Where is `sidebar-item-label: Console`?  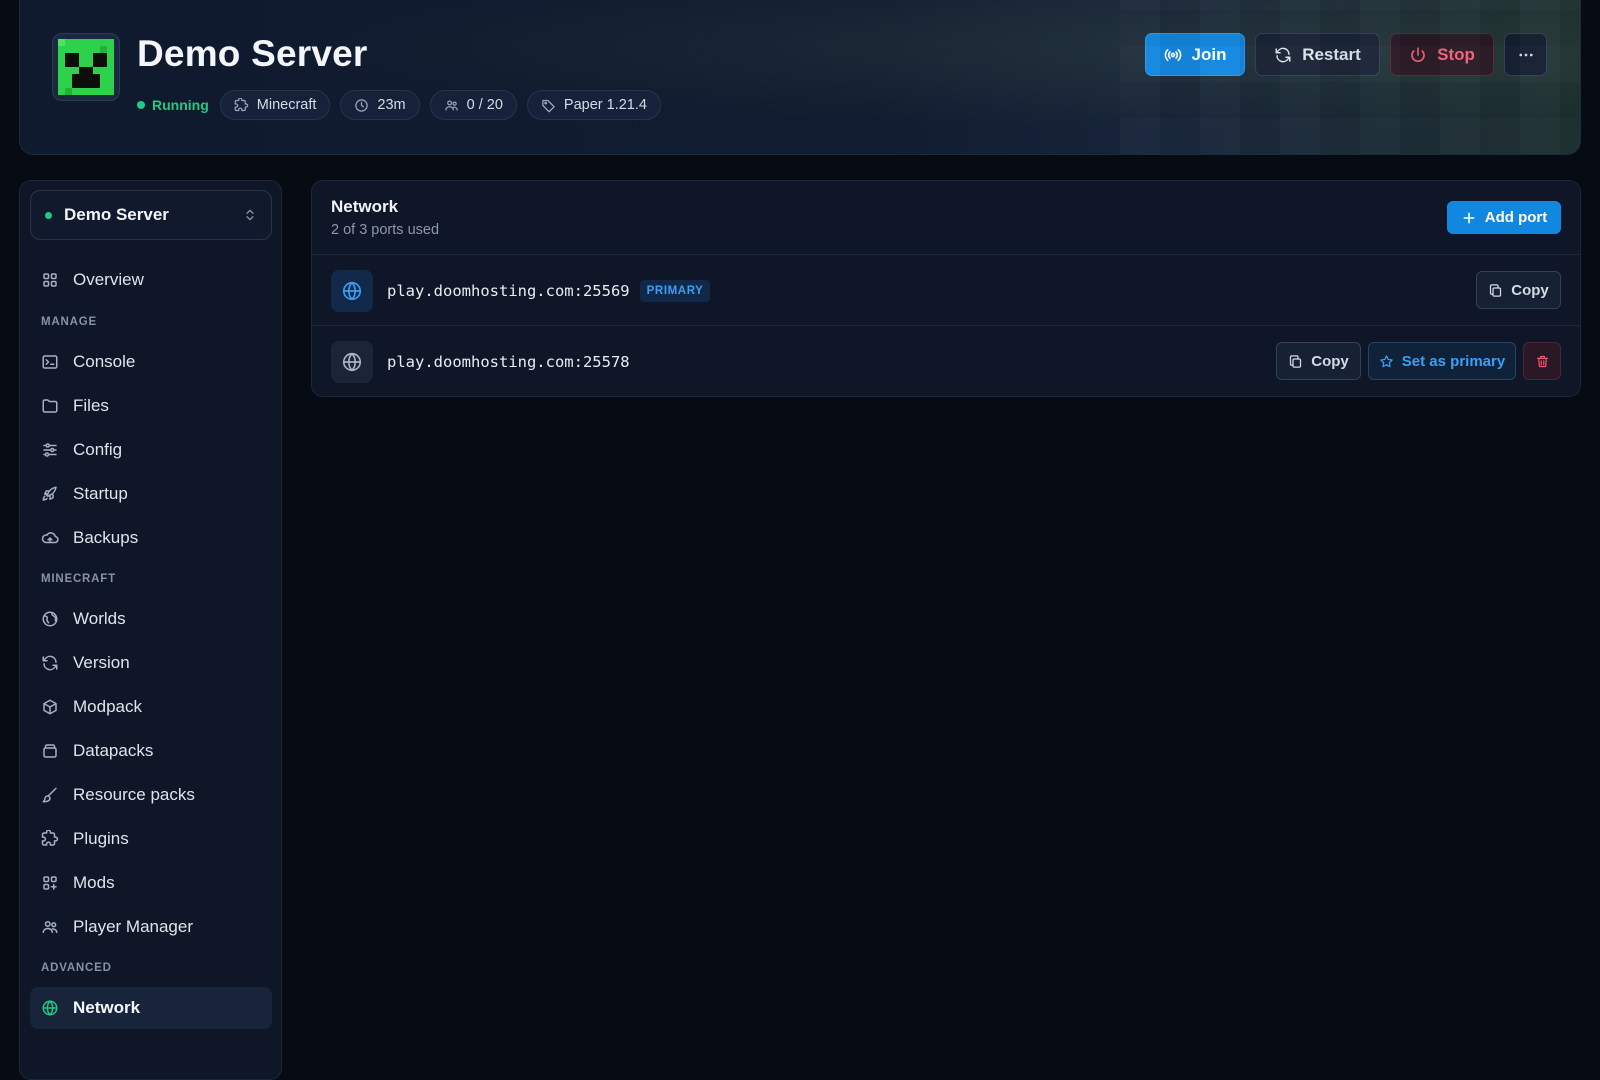 sidebar-item-label: Console is located at coordinates (104, 361).